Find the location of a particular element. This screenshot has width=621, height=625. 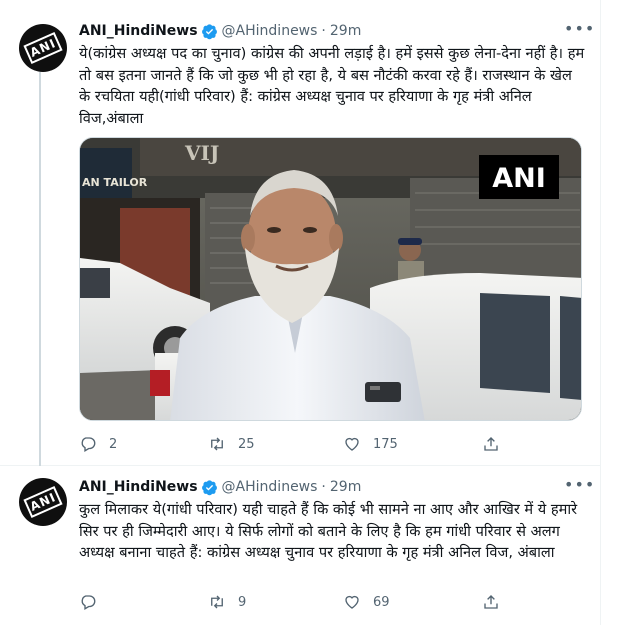

retweet-count: 25 is located at coordinates (246, 444).